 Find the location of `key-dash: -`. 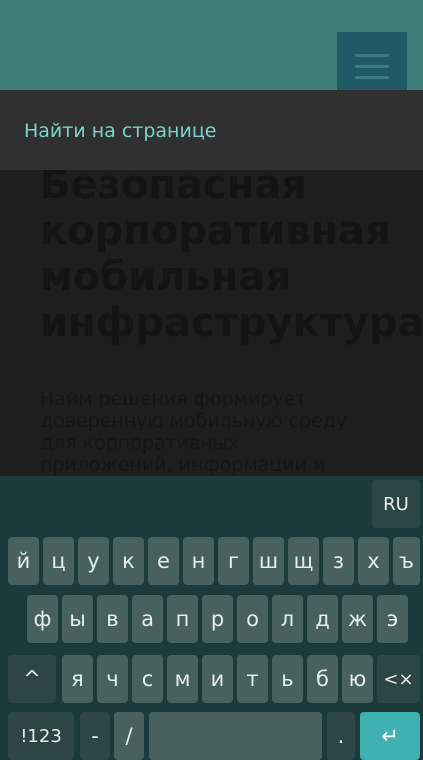

key-dash: - is located at coordinates (95, 736).